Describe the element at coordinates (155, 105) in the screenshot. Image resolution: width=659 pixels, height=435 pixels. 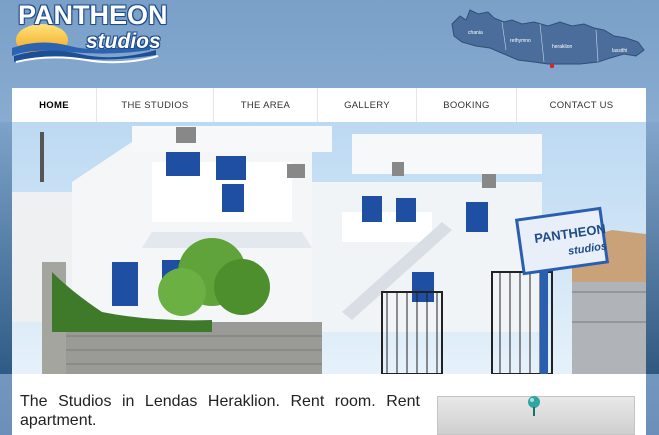
I see `nav-the-studios: THE STUDIOS` at that location.